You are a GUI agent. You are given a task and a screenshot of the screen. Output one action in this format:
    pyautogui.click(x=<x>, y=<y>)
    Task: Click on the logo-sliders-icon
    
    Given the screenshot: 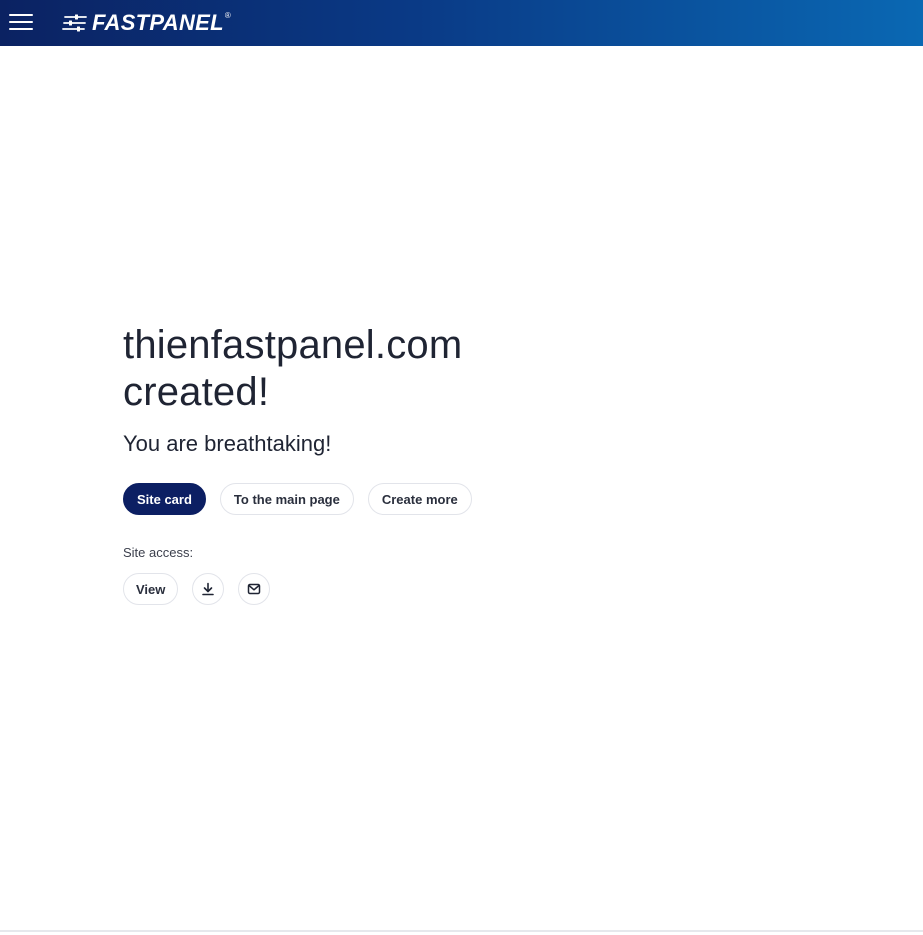 What is the action you would take?
    pyautogui.click(x=74, y=23)
    